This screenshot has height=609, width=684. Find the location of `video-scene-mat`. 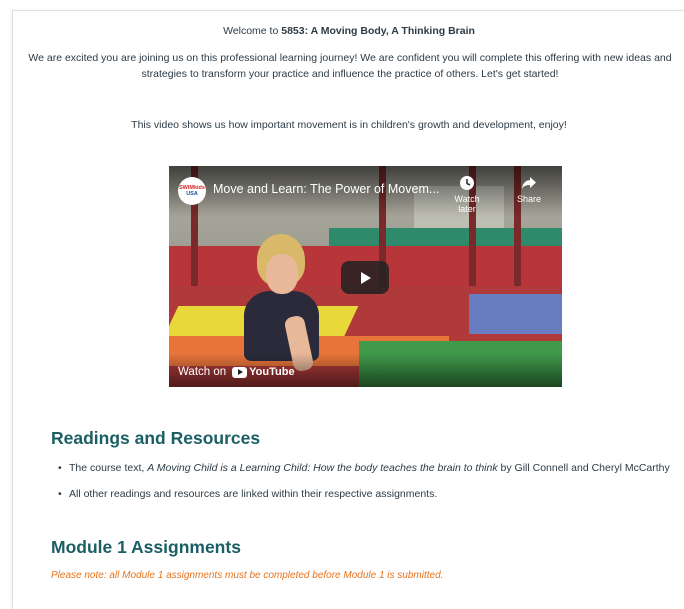

video-scene-mat is located at coordinates (515, 314).